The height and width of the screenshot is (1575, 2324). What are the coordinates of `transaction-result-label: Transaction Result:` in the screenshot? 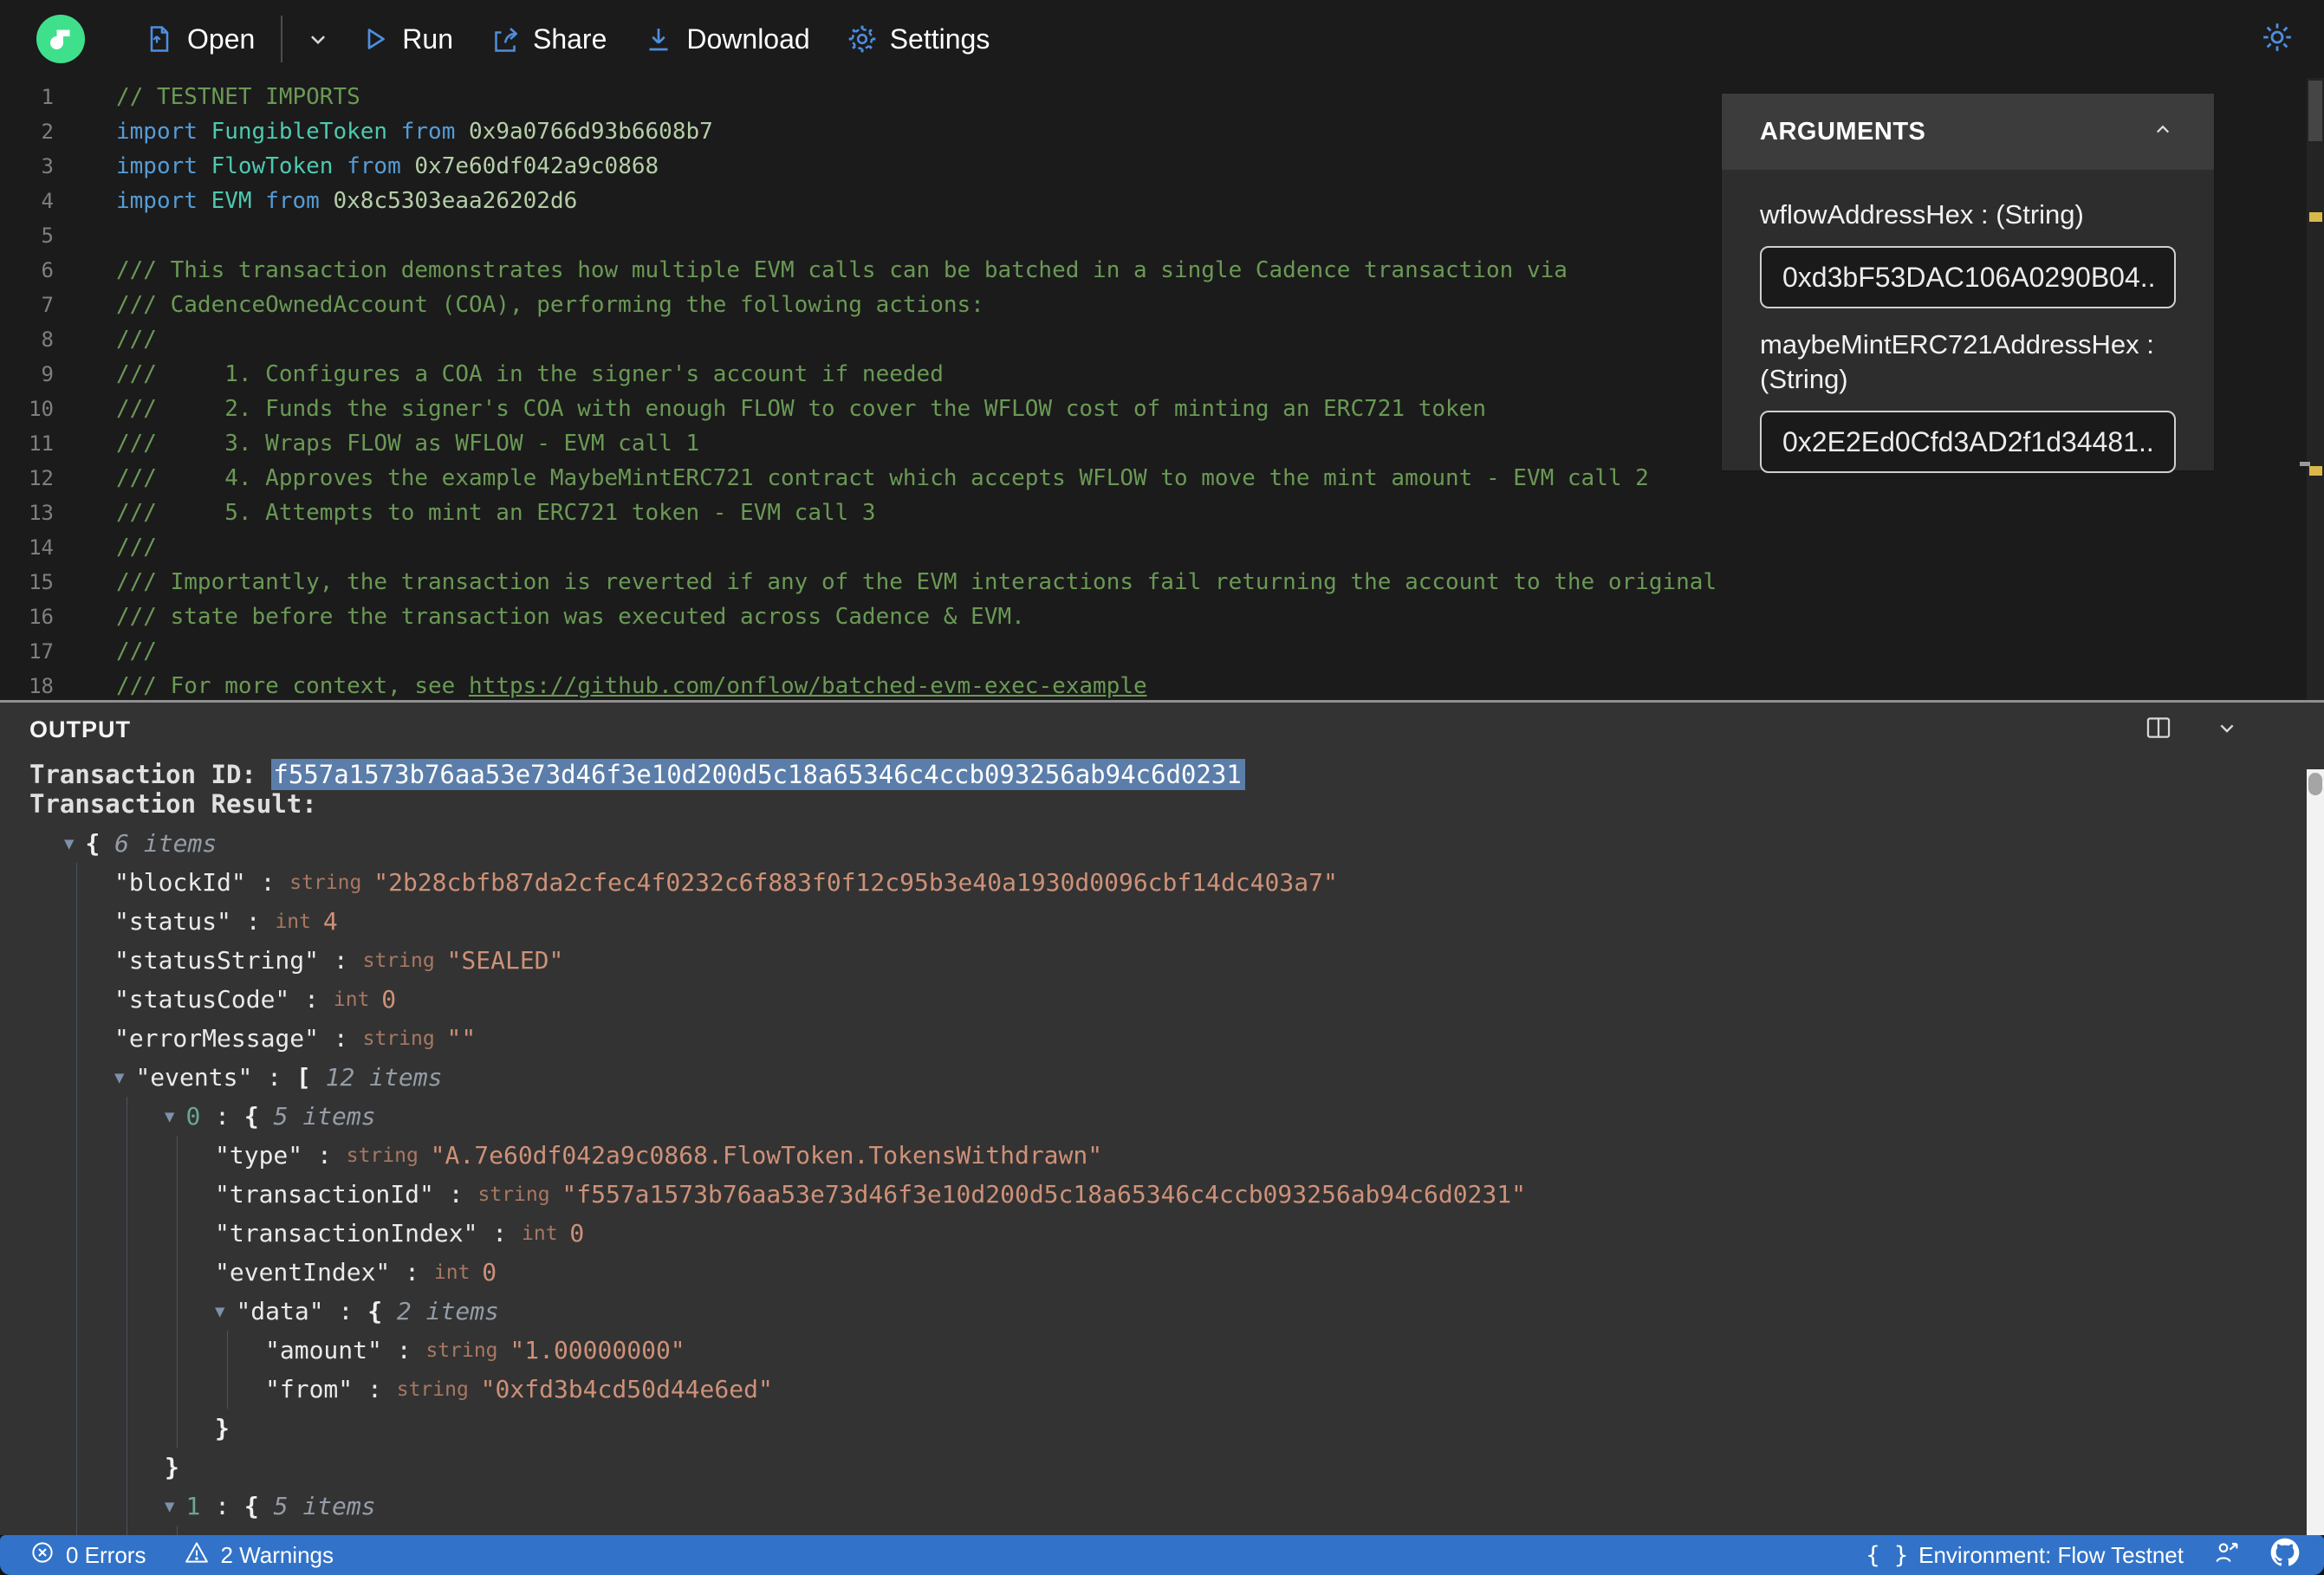 It's located at (173, 804).